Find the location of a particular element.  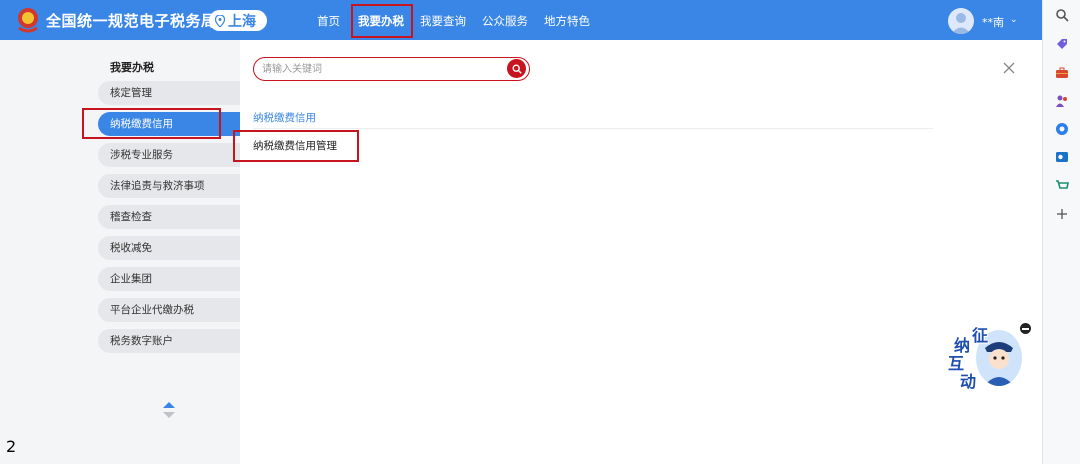

assistant-char: 征 is located at coordinates (980, 335).